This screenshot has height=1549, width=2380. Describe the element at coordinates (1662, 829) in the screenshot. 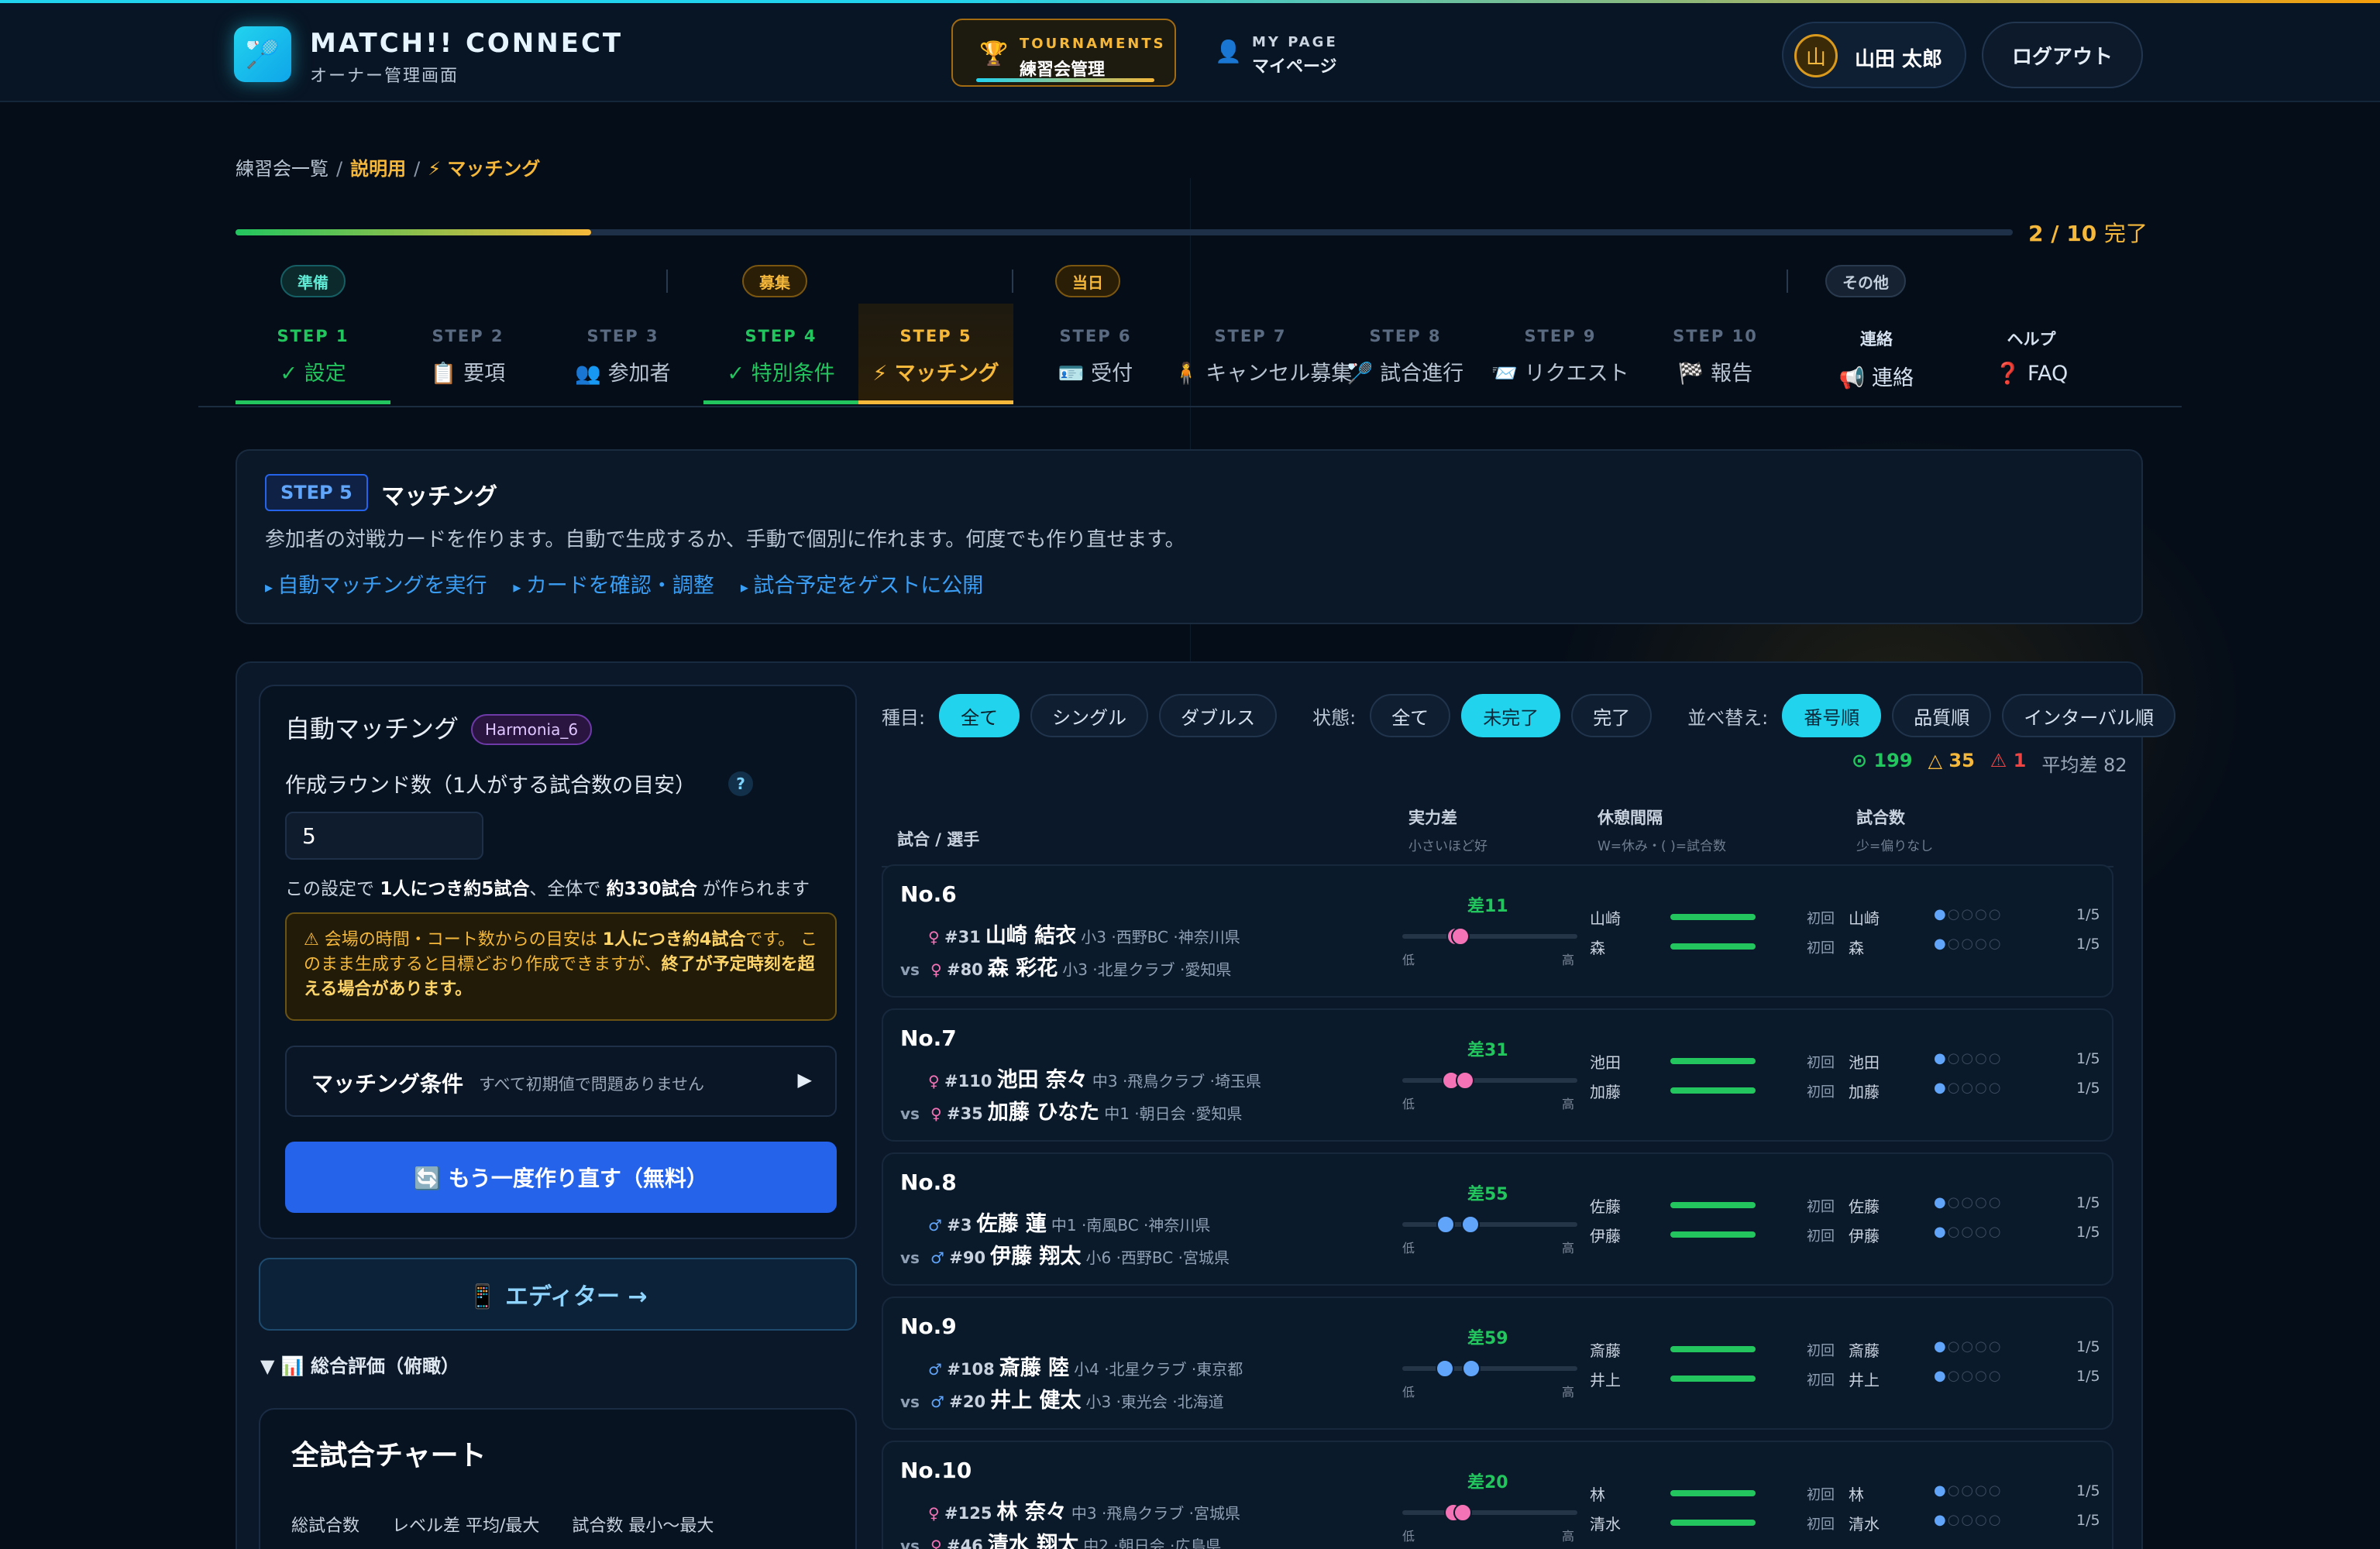

I see `th-rest: 休憩間隔 W=休み・( )=試合数` at that location.